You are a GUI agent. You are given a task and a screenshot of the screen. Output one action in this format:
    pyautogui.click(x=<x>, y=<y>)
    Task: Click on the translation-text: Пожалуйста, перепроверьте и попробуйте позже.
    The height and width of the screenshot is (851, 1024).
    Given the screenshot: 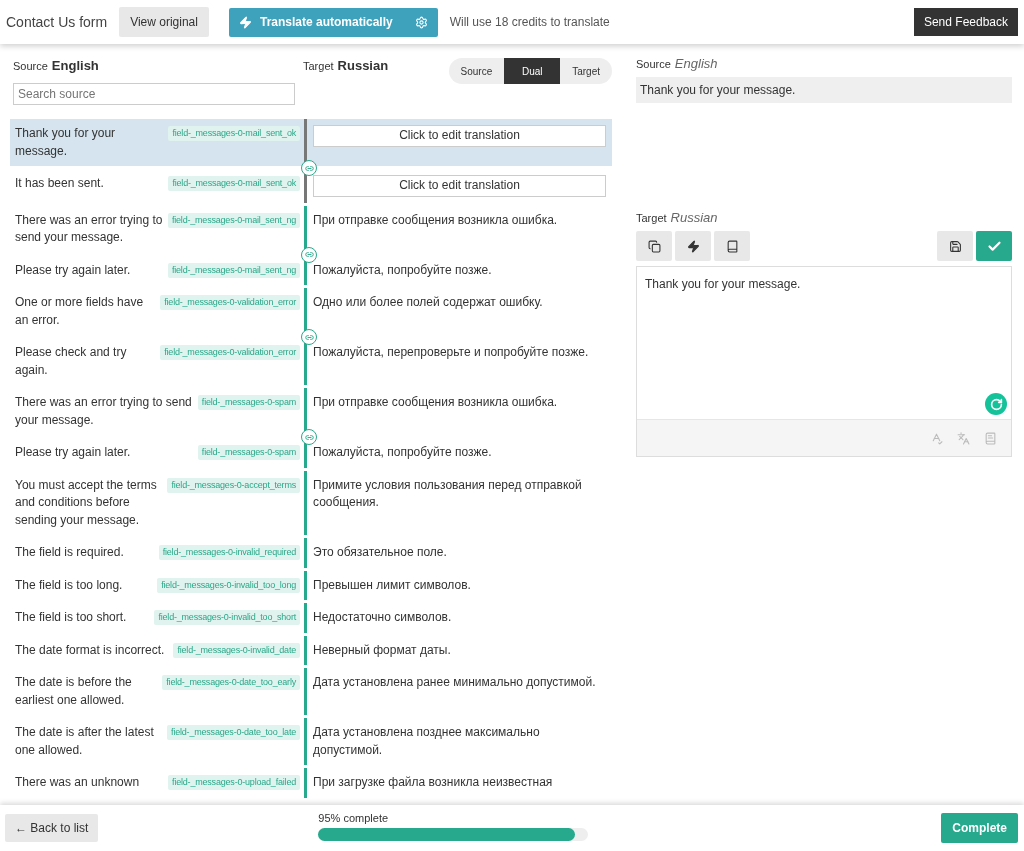 What is the action you would take?
    pyautogui.click(x=451, y=352)
    